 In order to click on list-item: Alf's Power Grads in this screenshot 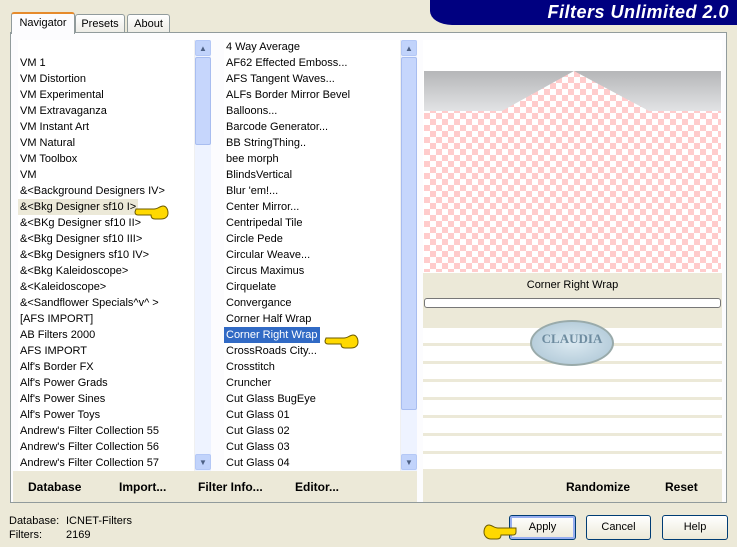, I will do `click(64, 383)`.